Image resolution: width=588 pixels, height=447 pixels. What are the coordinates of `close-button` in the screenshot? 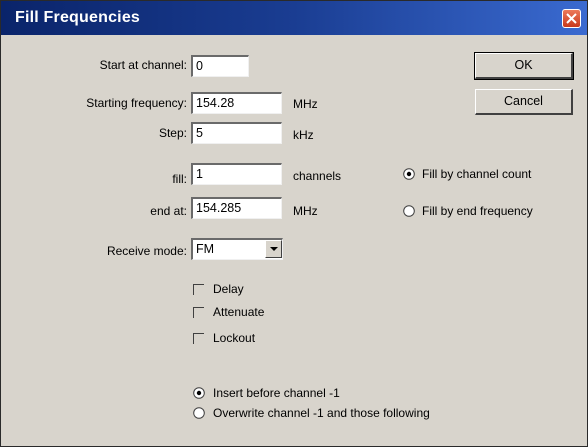 It's located at (571, 18).